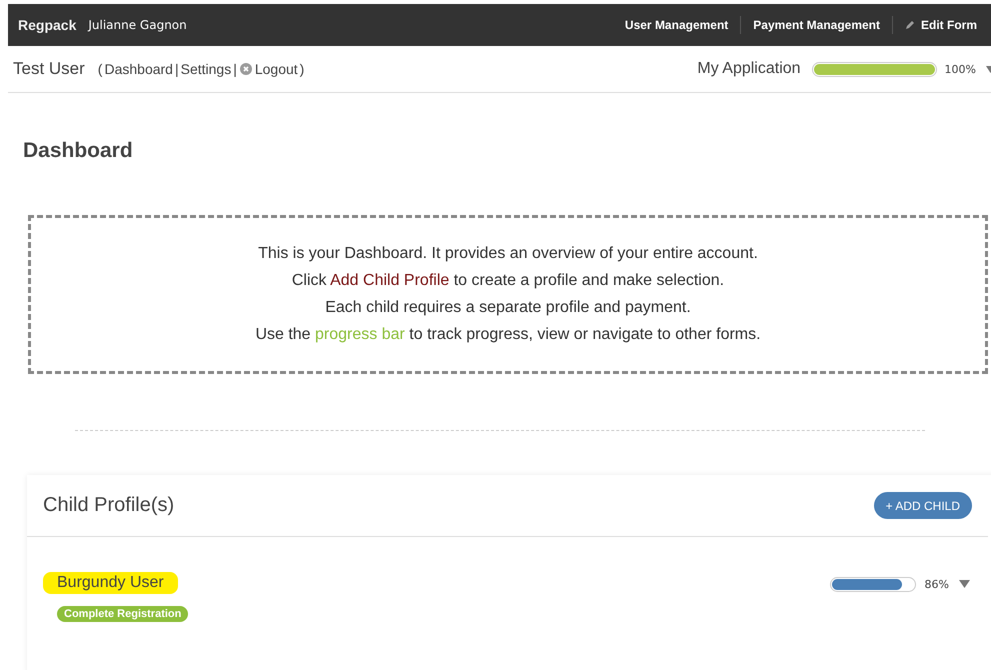  I want to click on info-text: Each child requires a separate profile and payment., so click(508, 308).